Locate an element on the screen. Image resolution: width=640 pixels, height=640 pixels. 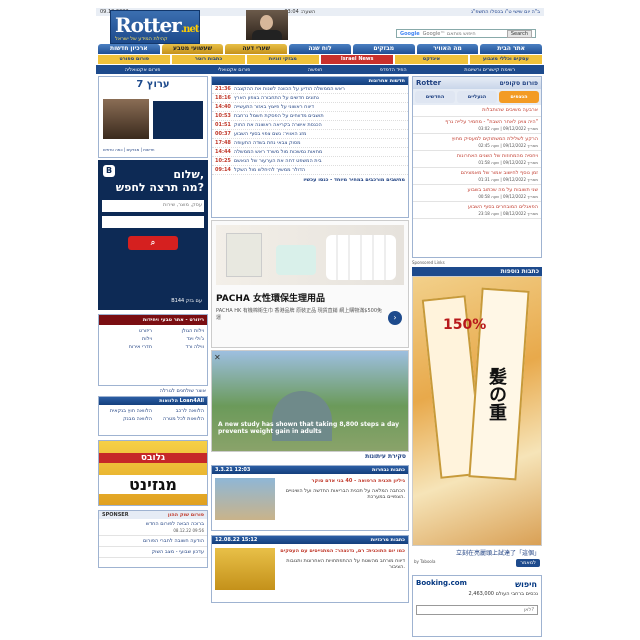
news-item: 14:44 מחאות נמשכות מול משרד ראש הממשלה is located at coordinates (310, 152).